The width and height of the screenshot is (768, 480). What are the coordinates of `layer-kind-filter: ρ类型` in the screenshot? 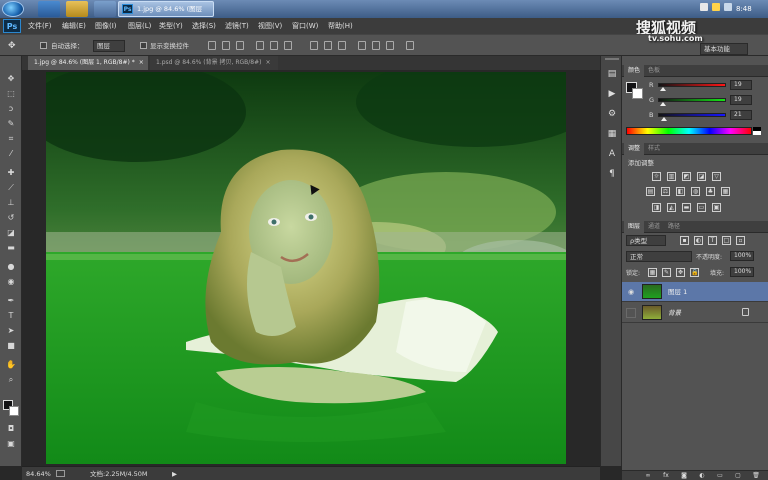 It's located at (646, 240).